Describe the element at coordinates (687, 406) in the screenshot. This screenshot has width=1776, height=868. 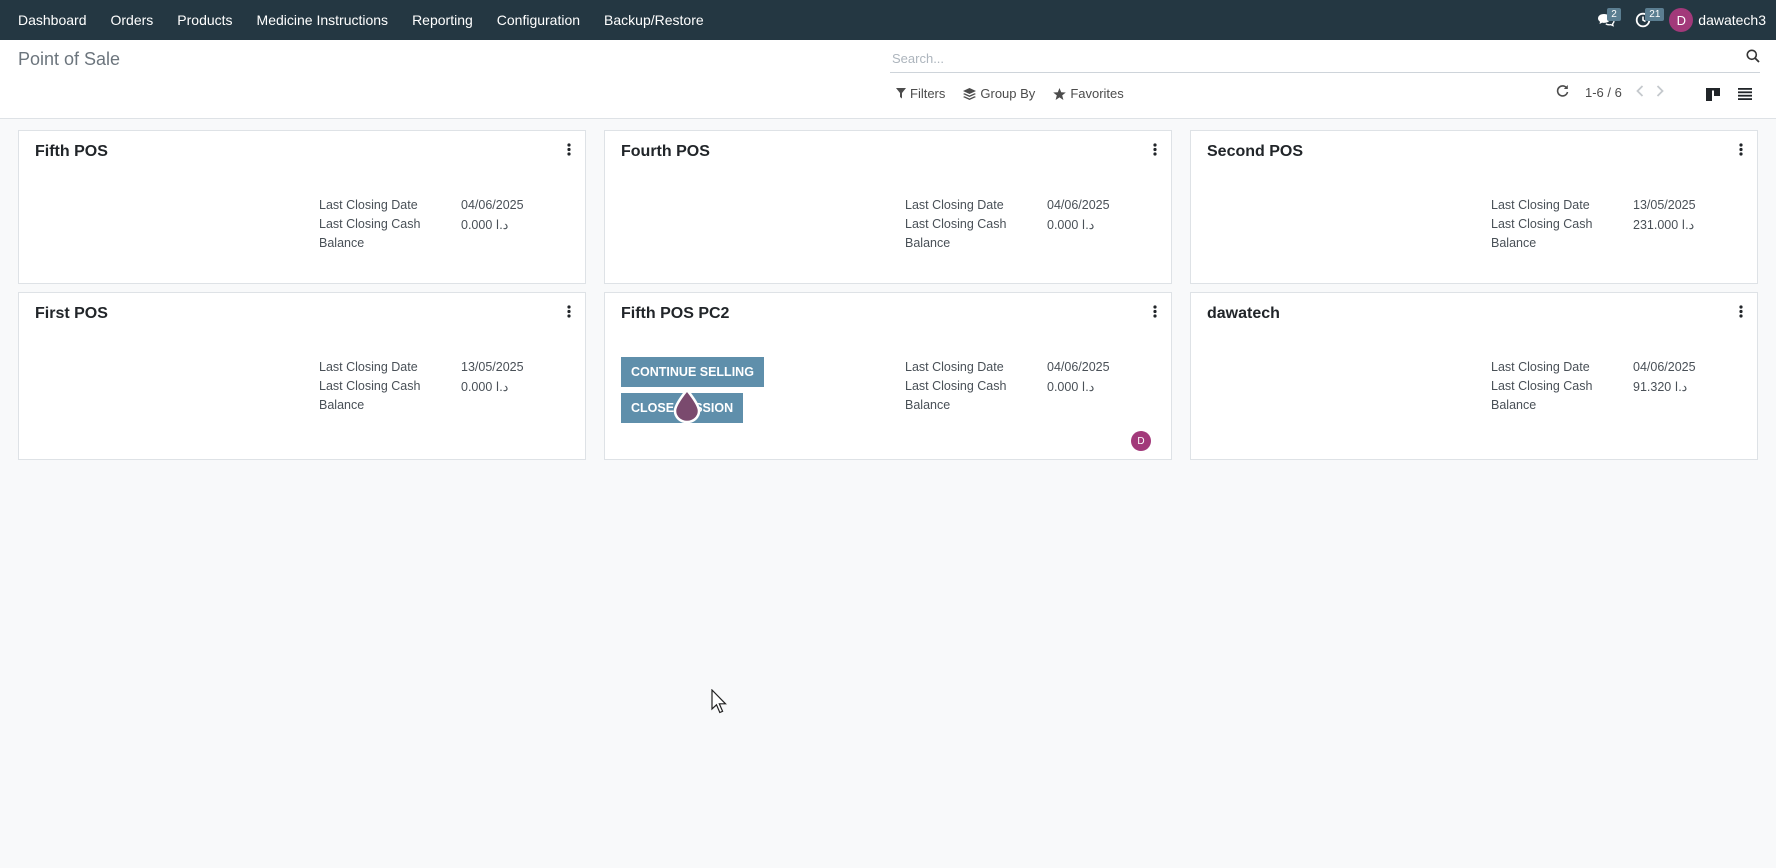
I see `click-indicator-icon` at that location.